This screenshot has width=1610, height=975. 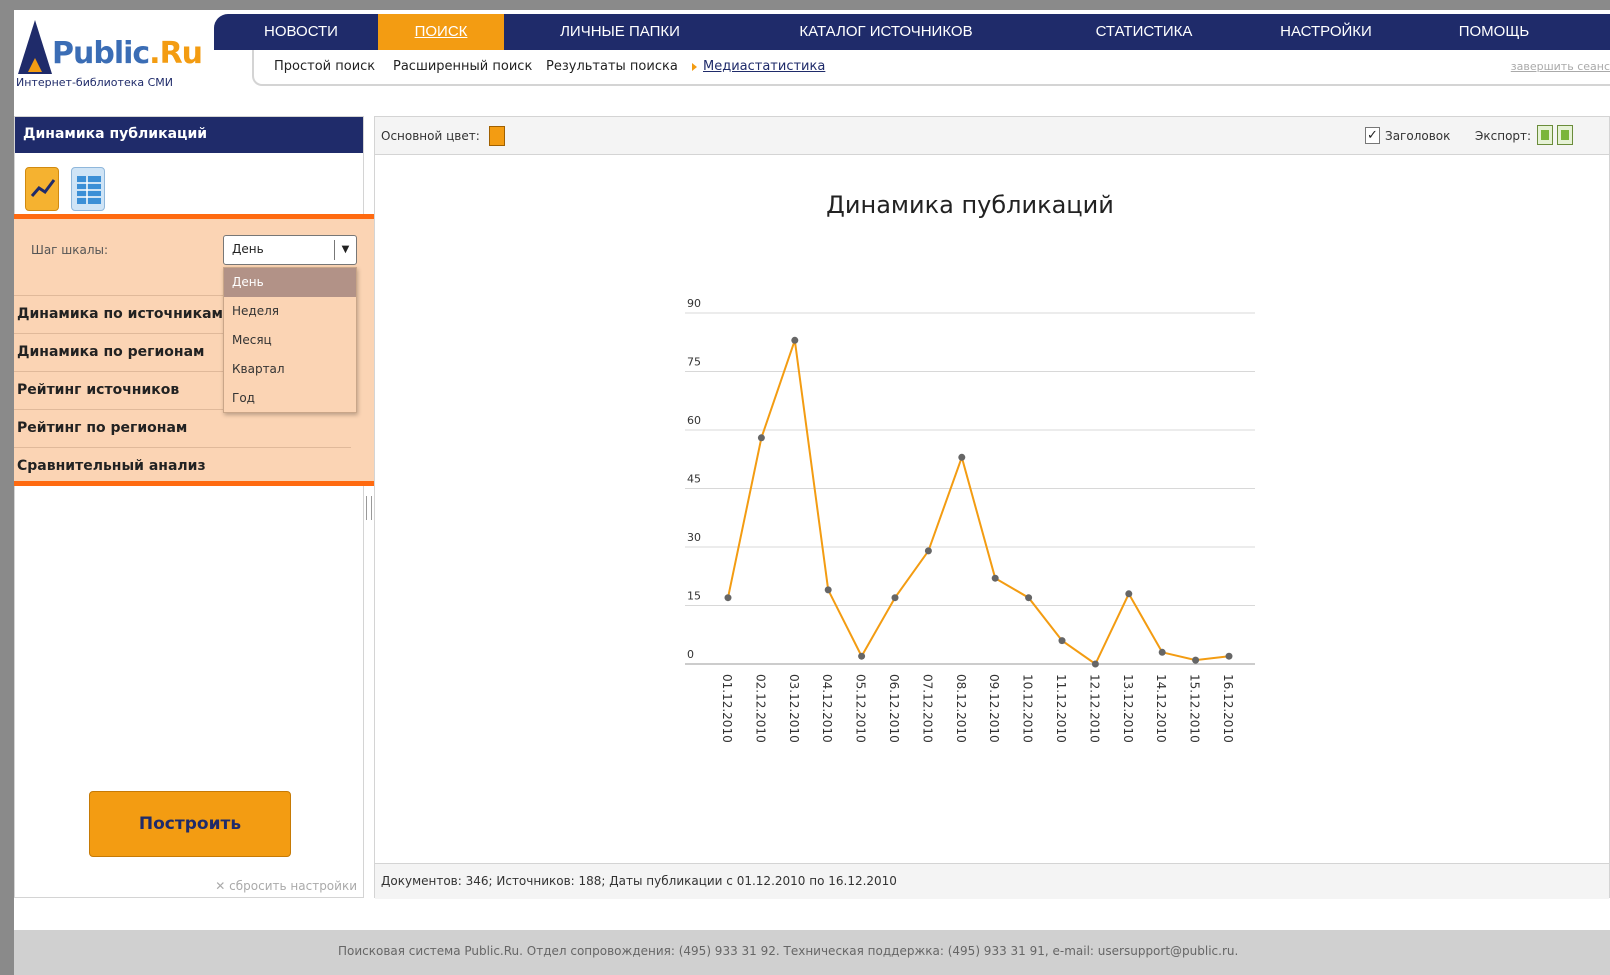 I want to click on subnav-mediastatistics: Медиастатистика, so click(x=764, y=66).